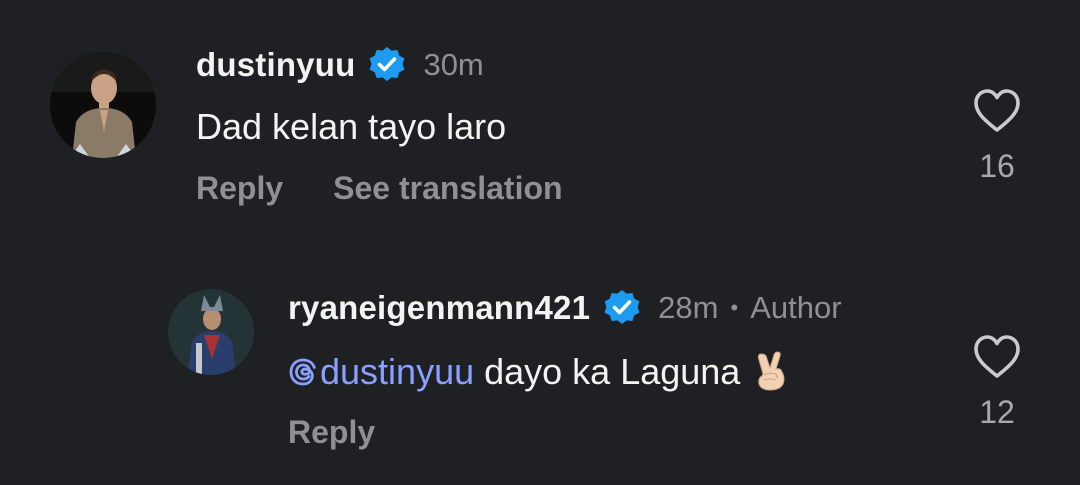 The width and height of the screenshot is (1080, 485). Describe the element at coordinates (275, 65) in the screenshot. I see `username: dustinyuu` at that location.